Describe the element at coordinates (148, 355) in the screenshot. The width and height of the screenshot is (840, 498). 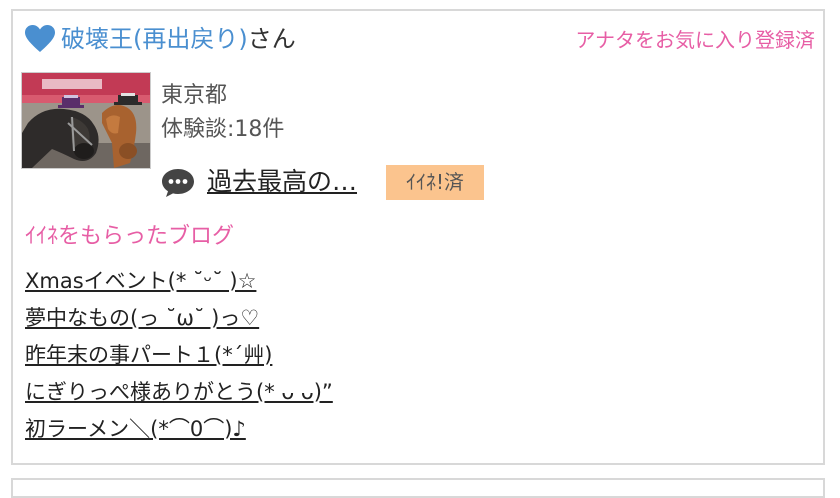
I see `blog-link: 昨年末の事パート１(*´艸)` at that location.